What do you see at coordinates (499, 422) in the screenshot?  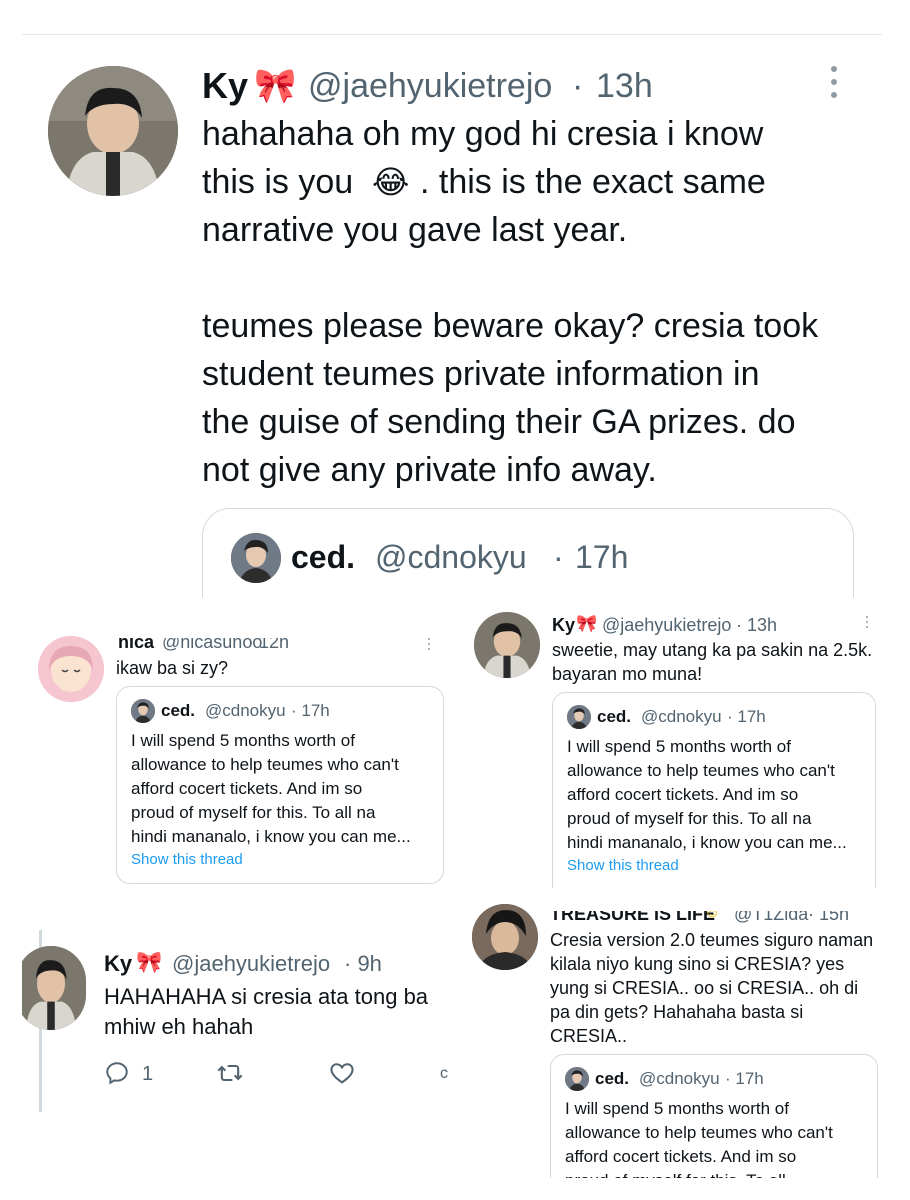 I see `tweet-line: the guise of sending their GA prizes. do` at bounding box center [499, 422].